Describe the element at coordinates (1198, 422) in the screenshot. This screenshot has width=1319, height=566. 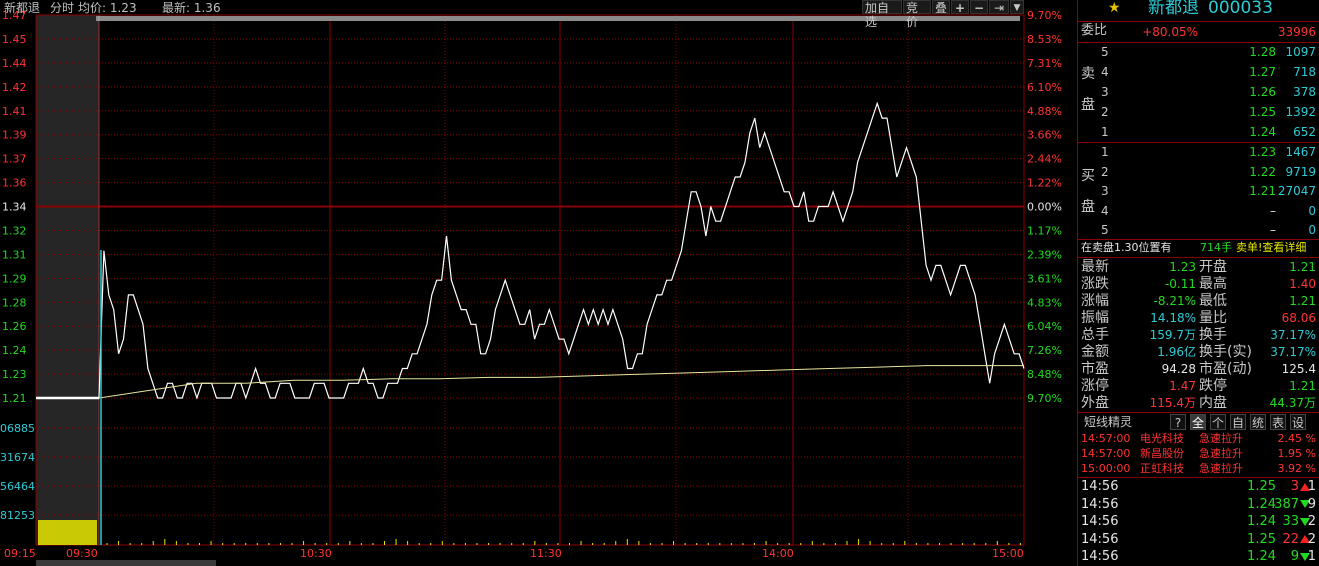
I see `sprite-tab: 全` at that location.